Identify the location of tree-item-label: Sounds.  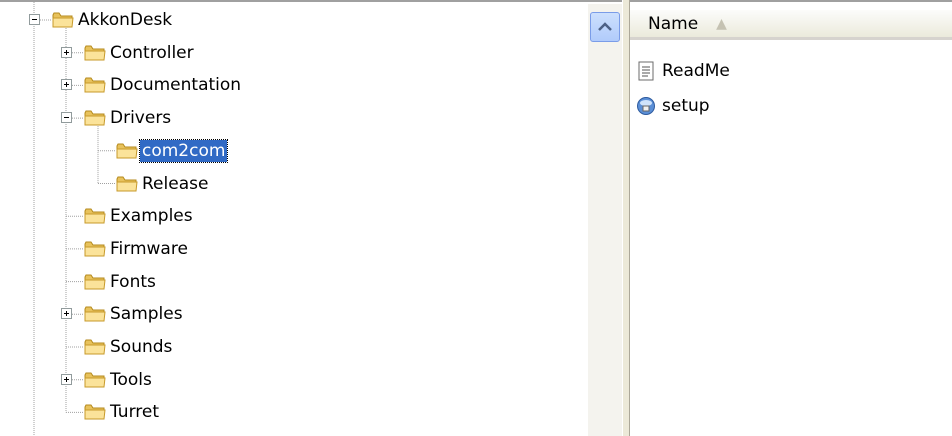
(141, 347).